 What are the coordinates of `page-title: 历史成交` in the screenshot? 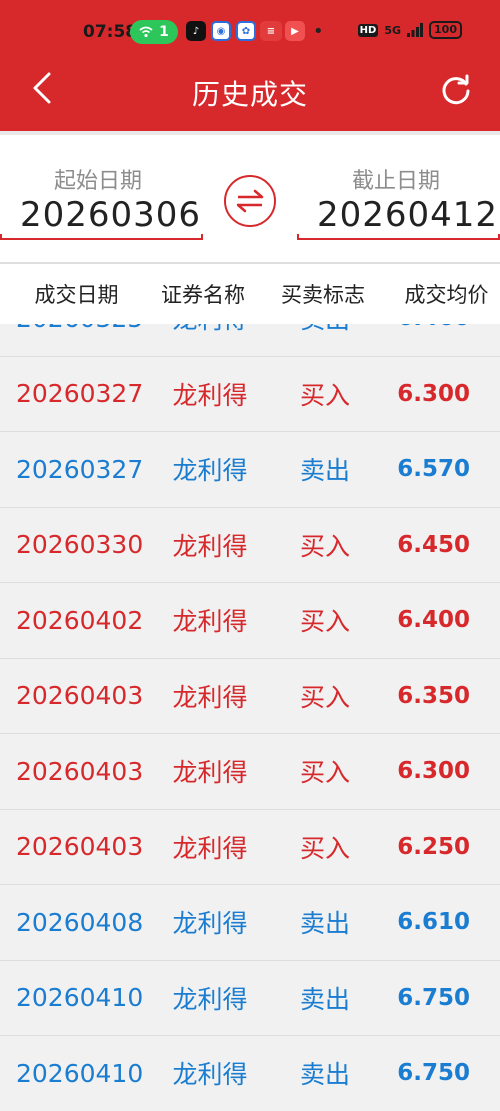 It's located at (249, 94).